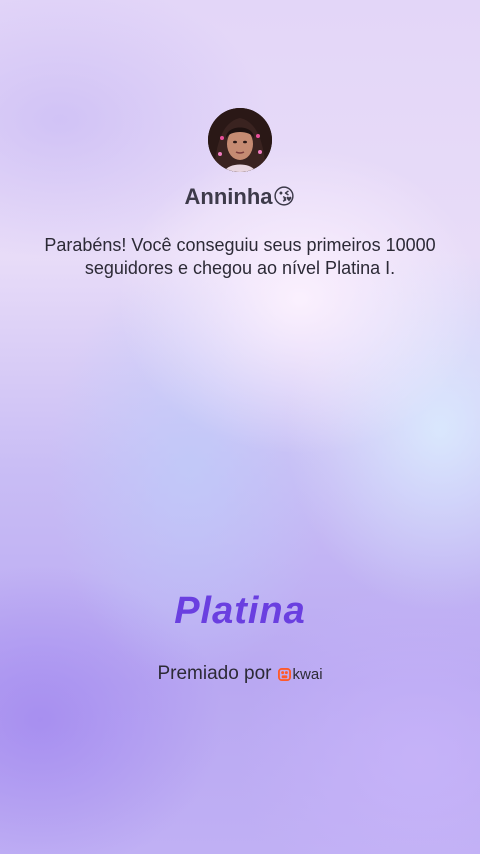 The width and height of the screenshot is (480, 854). What do you see at coordinates (284, 674) in the screenshot?
I see `kwai-logo-icon` at bounding box center [284, 674].